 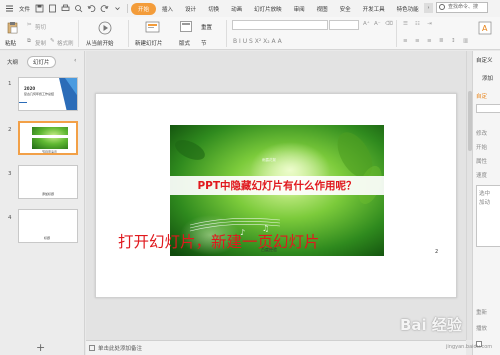 What do you see at coordinates (377, 24) in the screenshot?
I see `shrink-font-button: A⁻` at bounding box center [377, 24].